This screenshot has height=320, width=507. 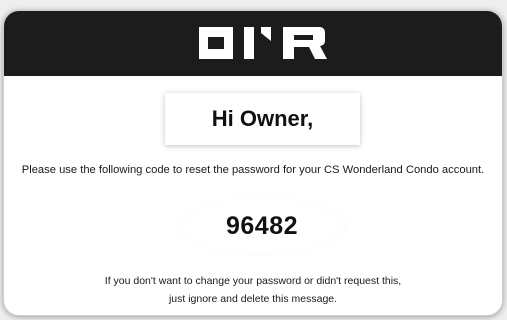 I want to click on reset-code: 96482, so click(x=262, y=225).